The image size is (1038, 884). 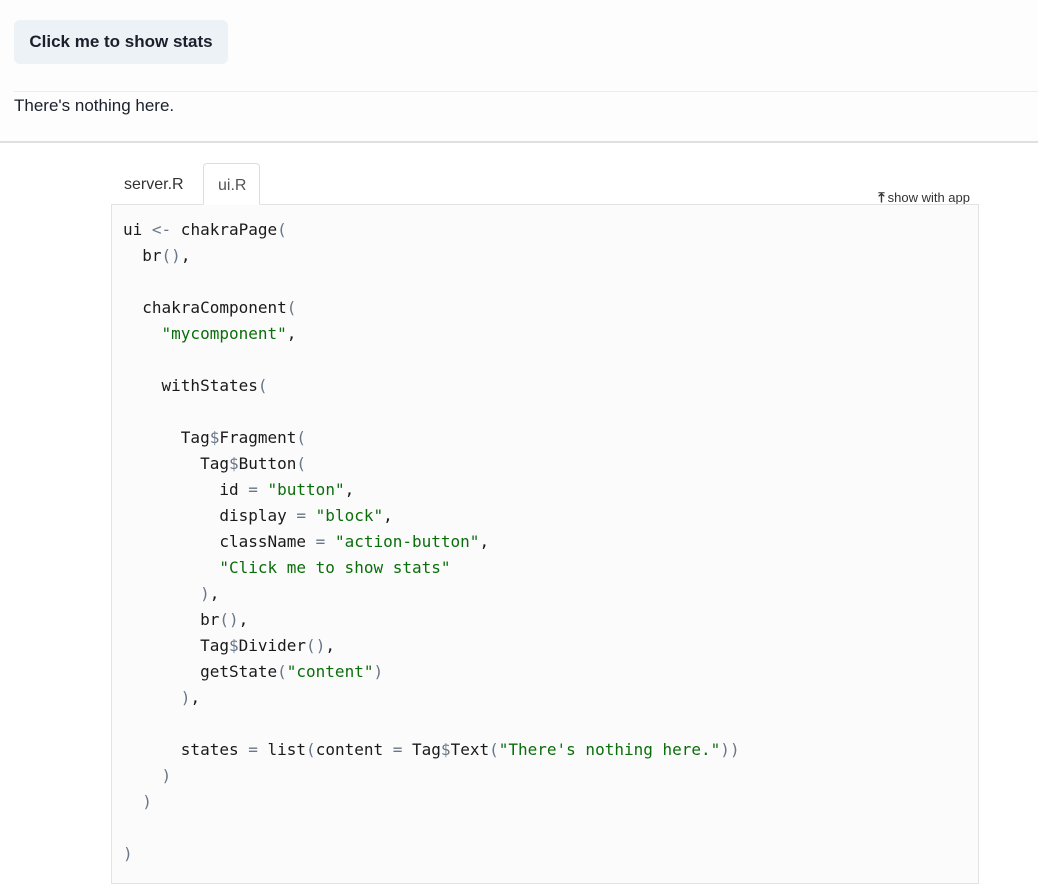 What do you see at coordinates (881, 197) in the screenshot?
I see `arrow-up-icon: ⤒` at bounding box center [881, 197].